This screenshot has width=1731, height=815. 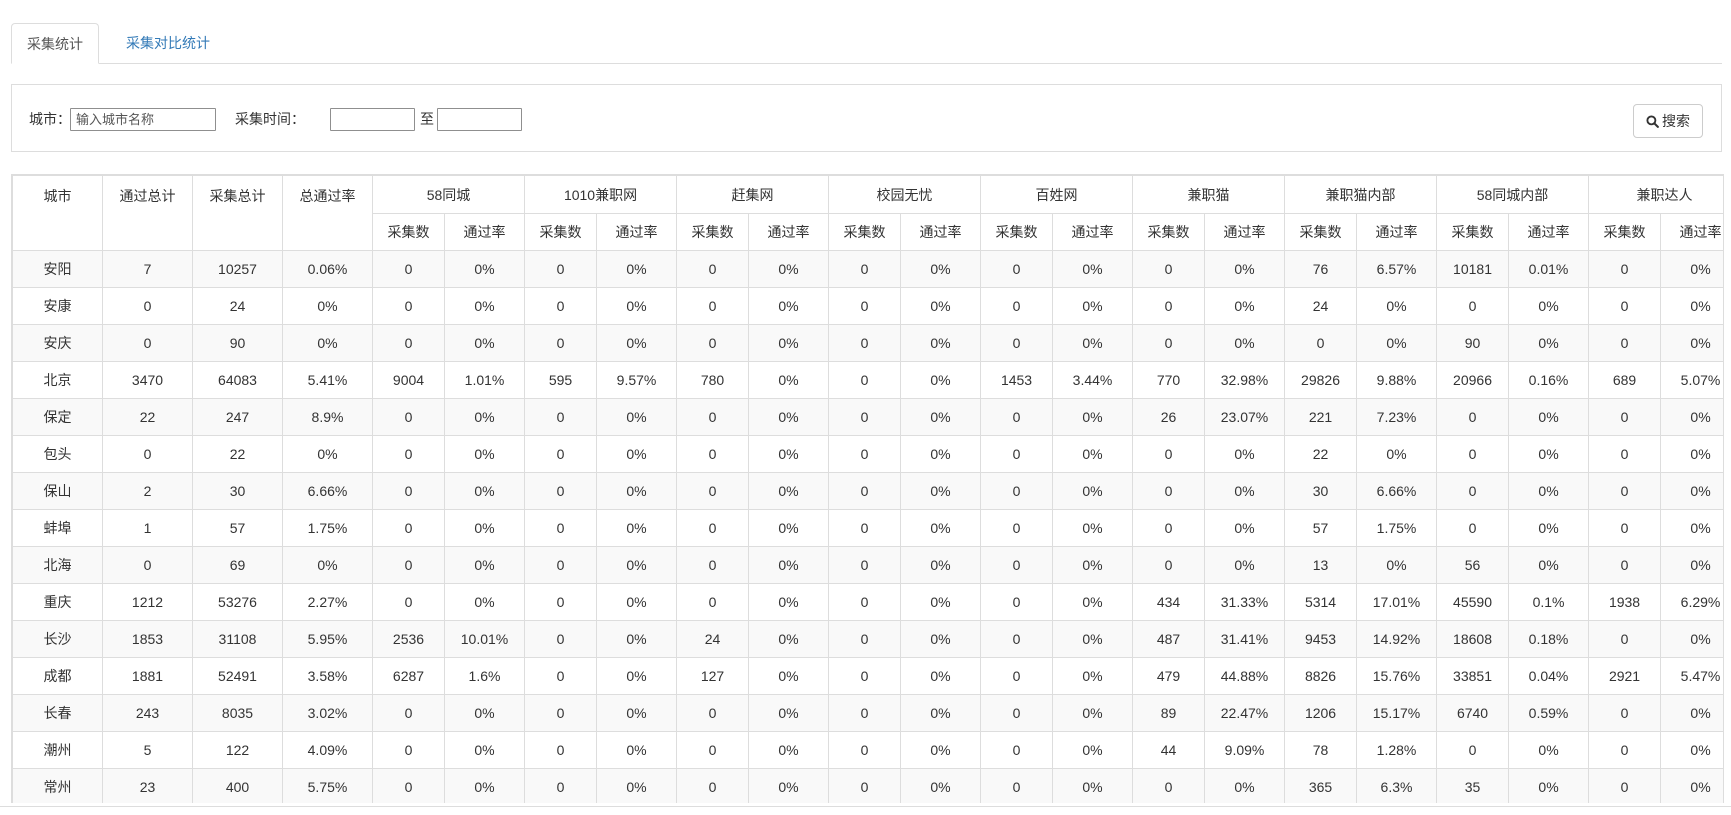 What do you see at coordinates (479, 119) in the screenshot?
I see `end-date-input` at bounding box center [479, 119].